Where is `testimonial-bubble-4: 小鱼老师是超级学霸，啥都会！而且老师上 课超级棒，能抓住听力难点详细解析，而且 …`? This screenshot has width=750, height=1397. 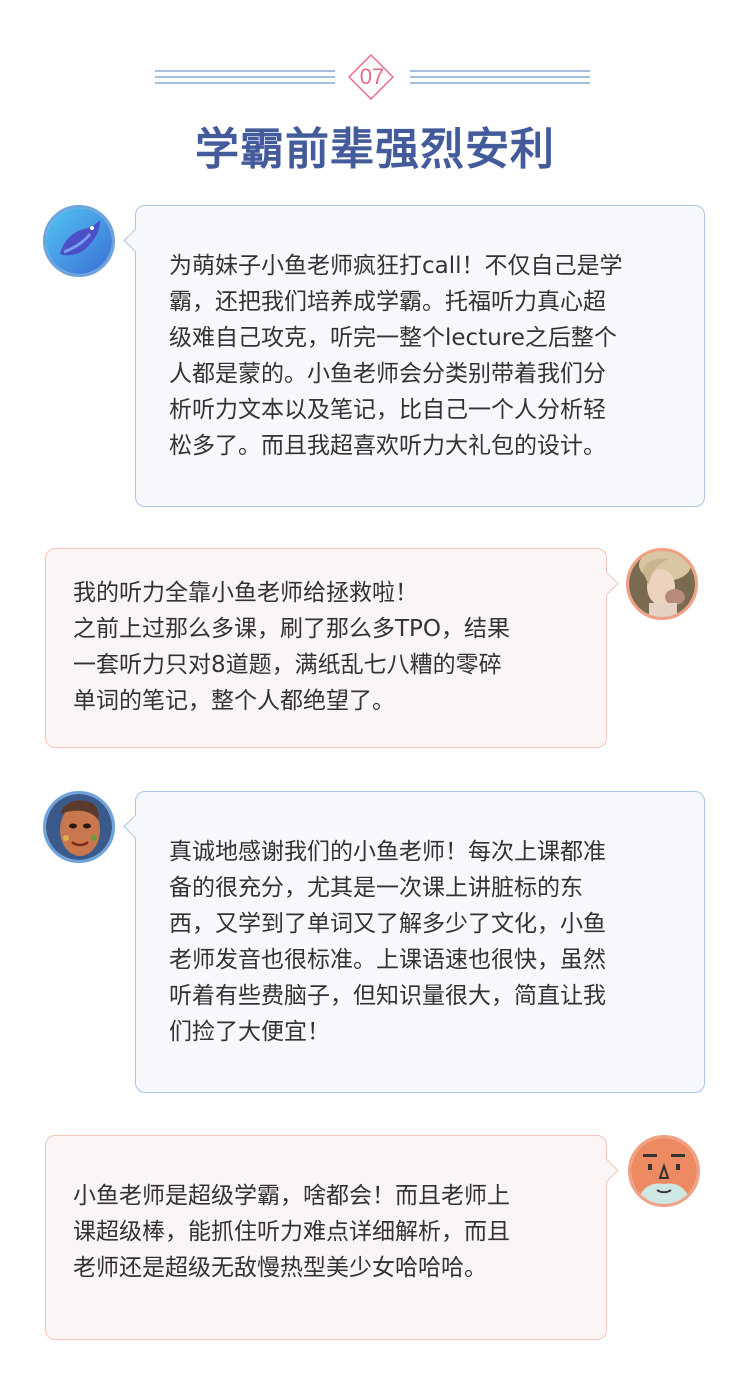
testimonial-bubble-4: 小鱼老师是超级学霸，啥都会！而且老师上 课超级棒，能抓住听力难点详细解析，而且 … is located at coordinates (332, 1237).